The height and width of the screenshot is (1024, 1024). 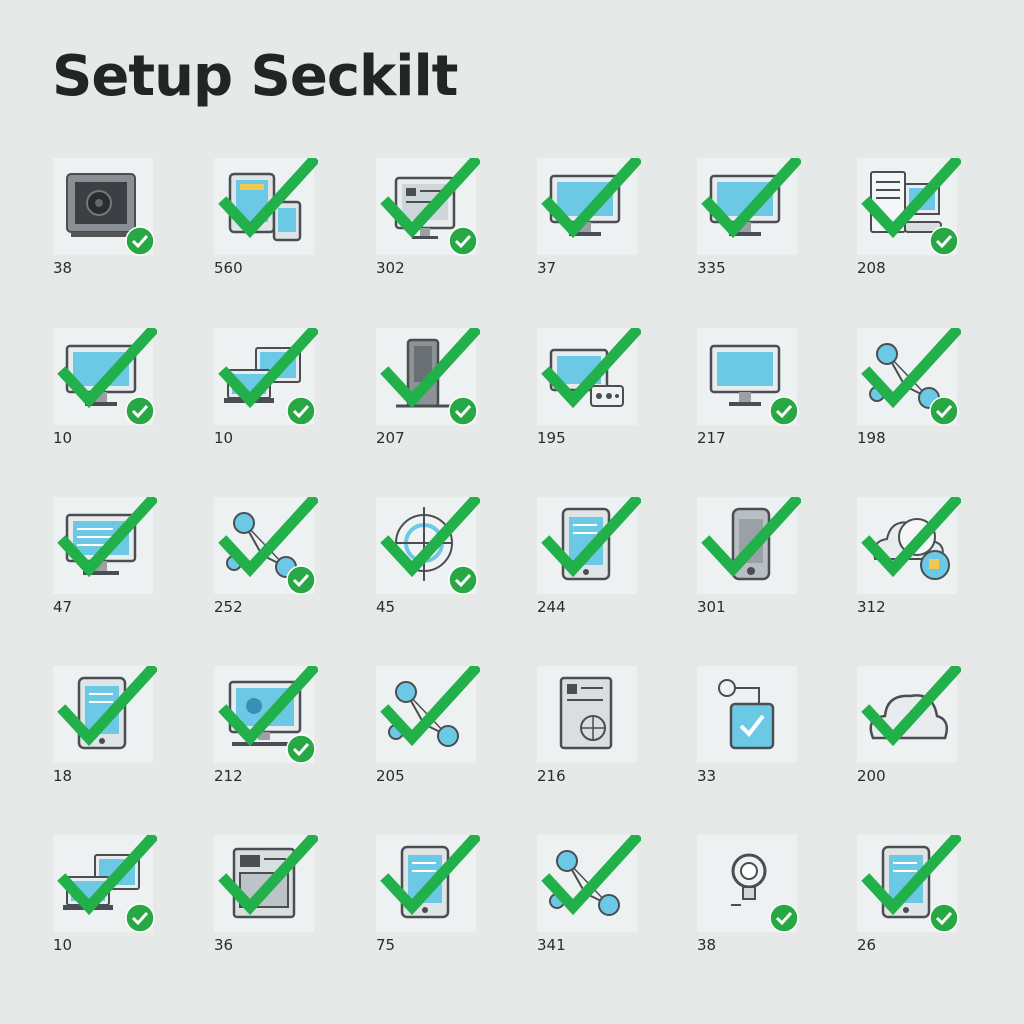 I want to click on setup-item-tile: 195, so click(x=589, y=388).